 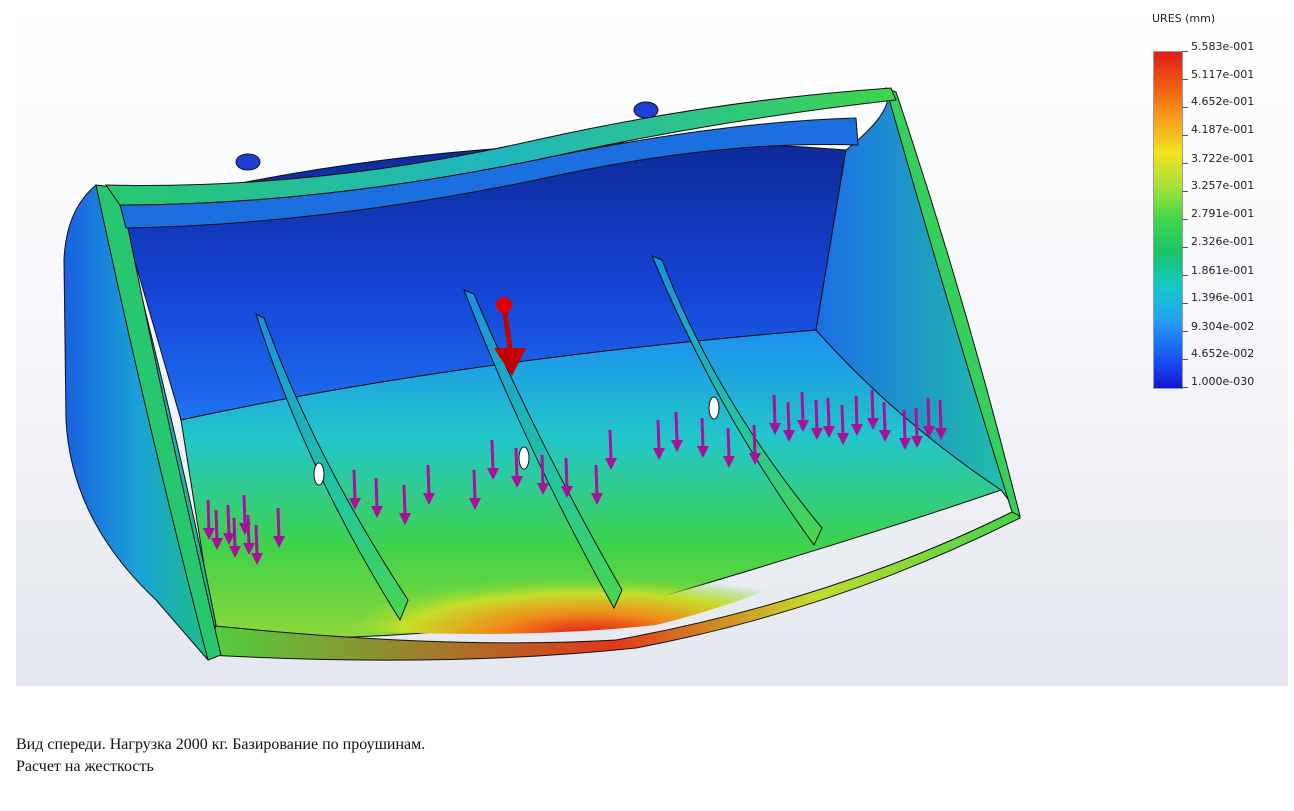 I want to click on legend-label: 4.187e-001, so click(x=1223, y=129).